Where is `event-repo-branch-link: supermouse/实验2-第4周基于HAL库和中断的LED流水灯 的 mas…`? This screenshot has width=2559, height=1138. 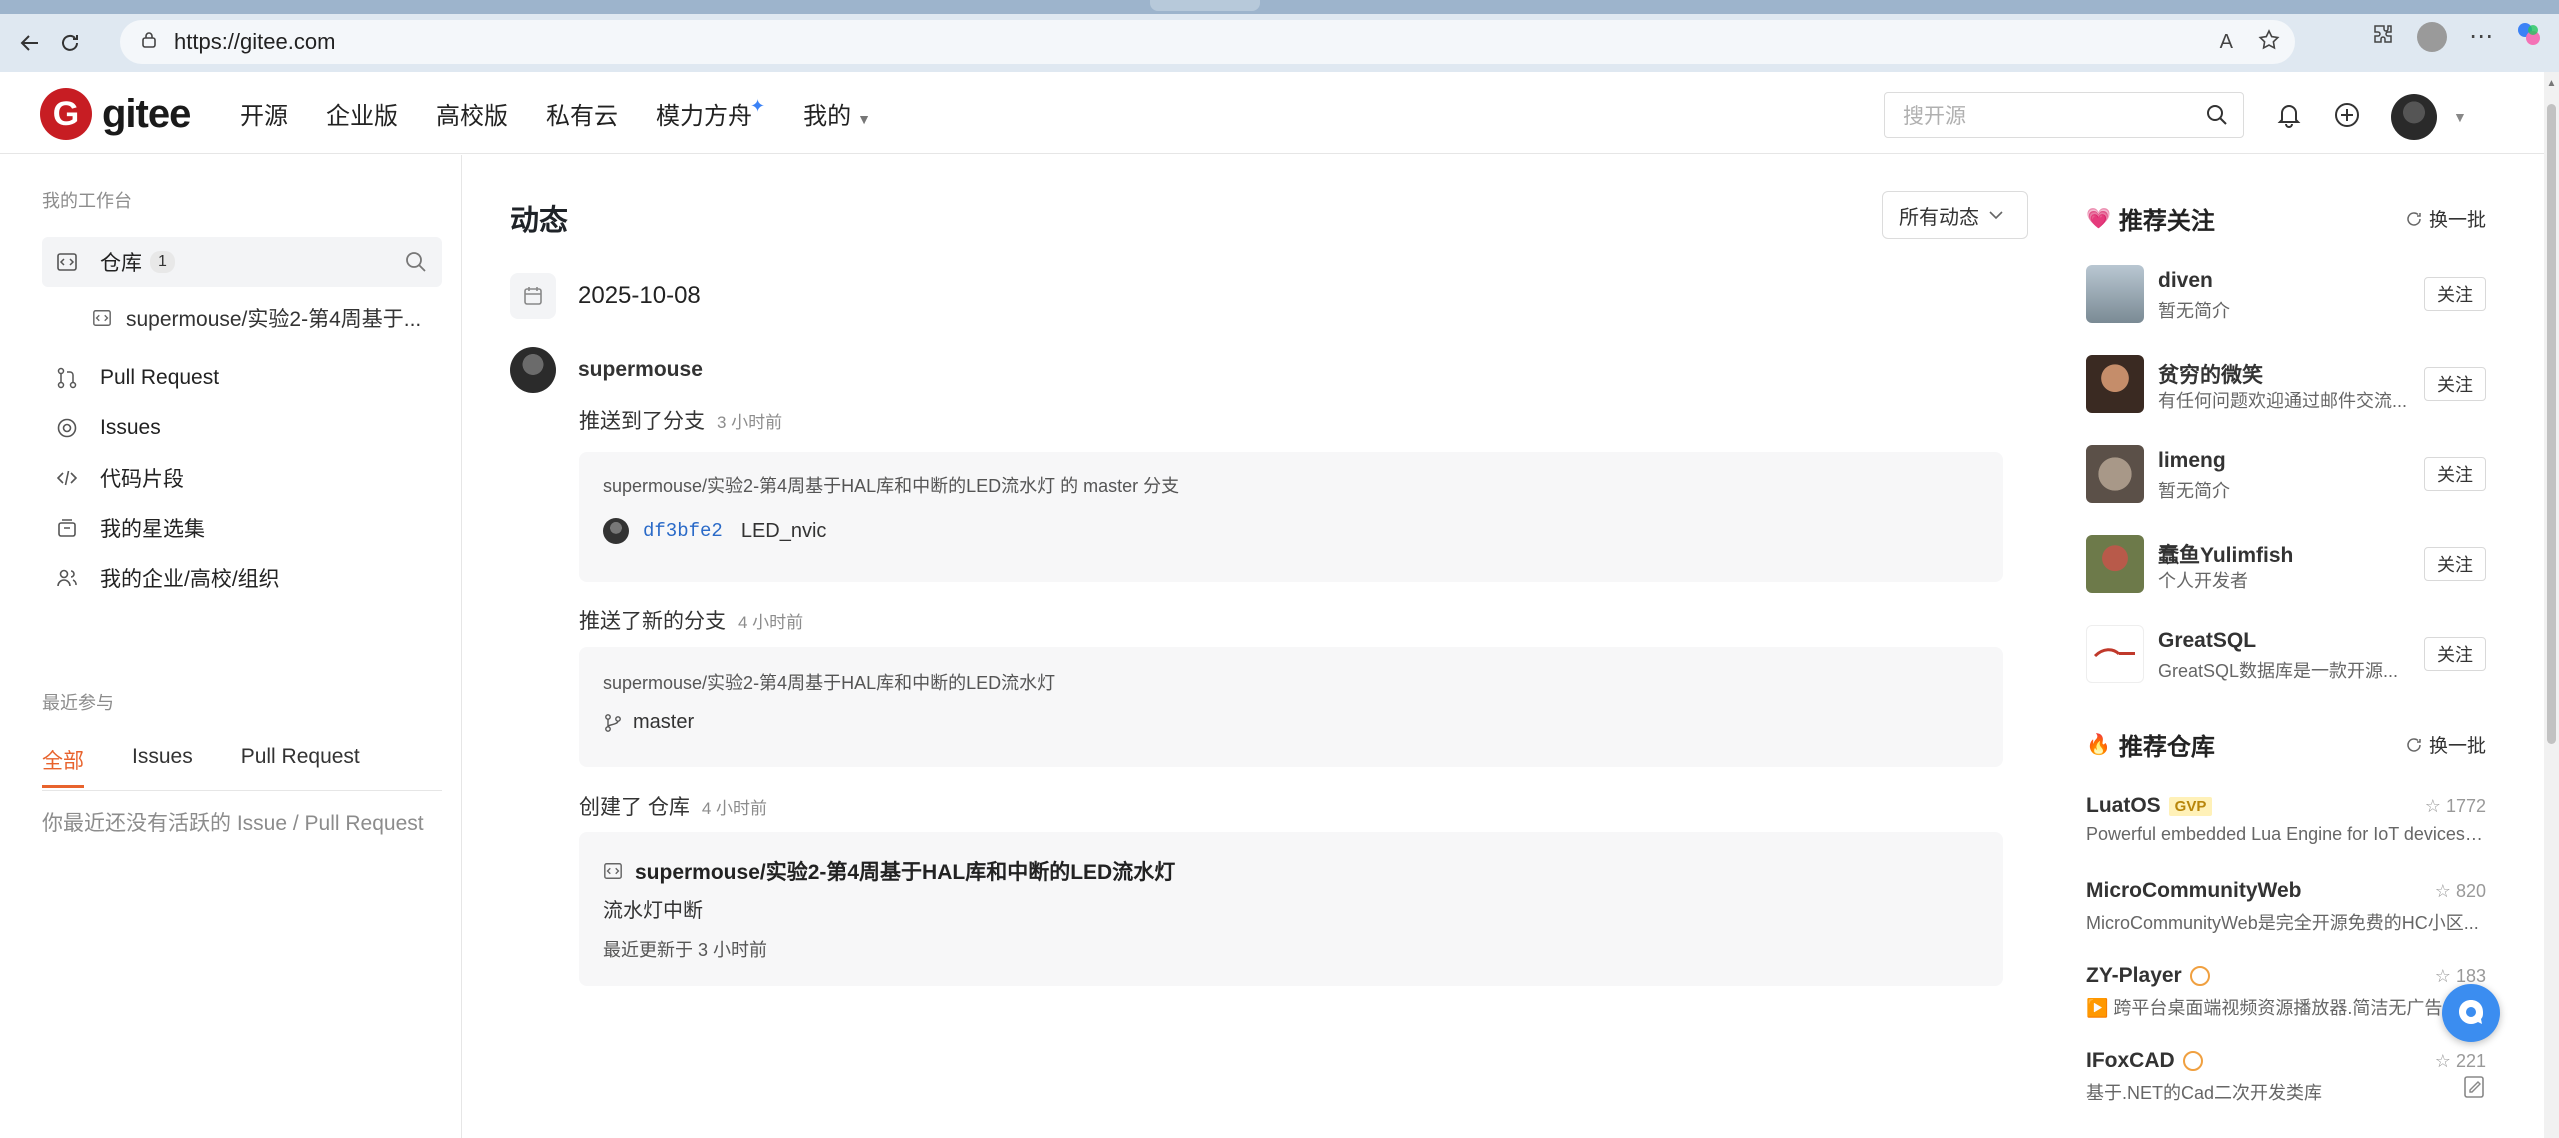 event-repo-branch-link: supermouse/实验2-第4周基于HAL库和中断的LED流水灯 的 mas… is located at coordinates (891, 485).